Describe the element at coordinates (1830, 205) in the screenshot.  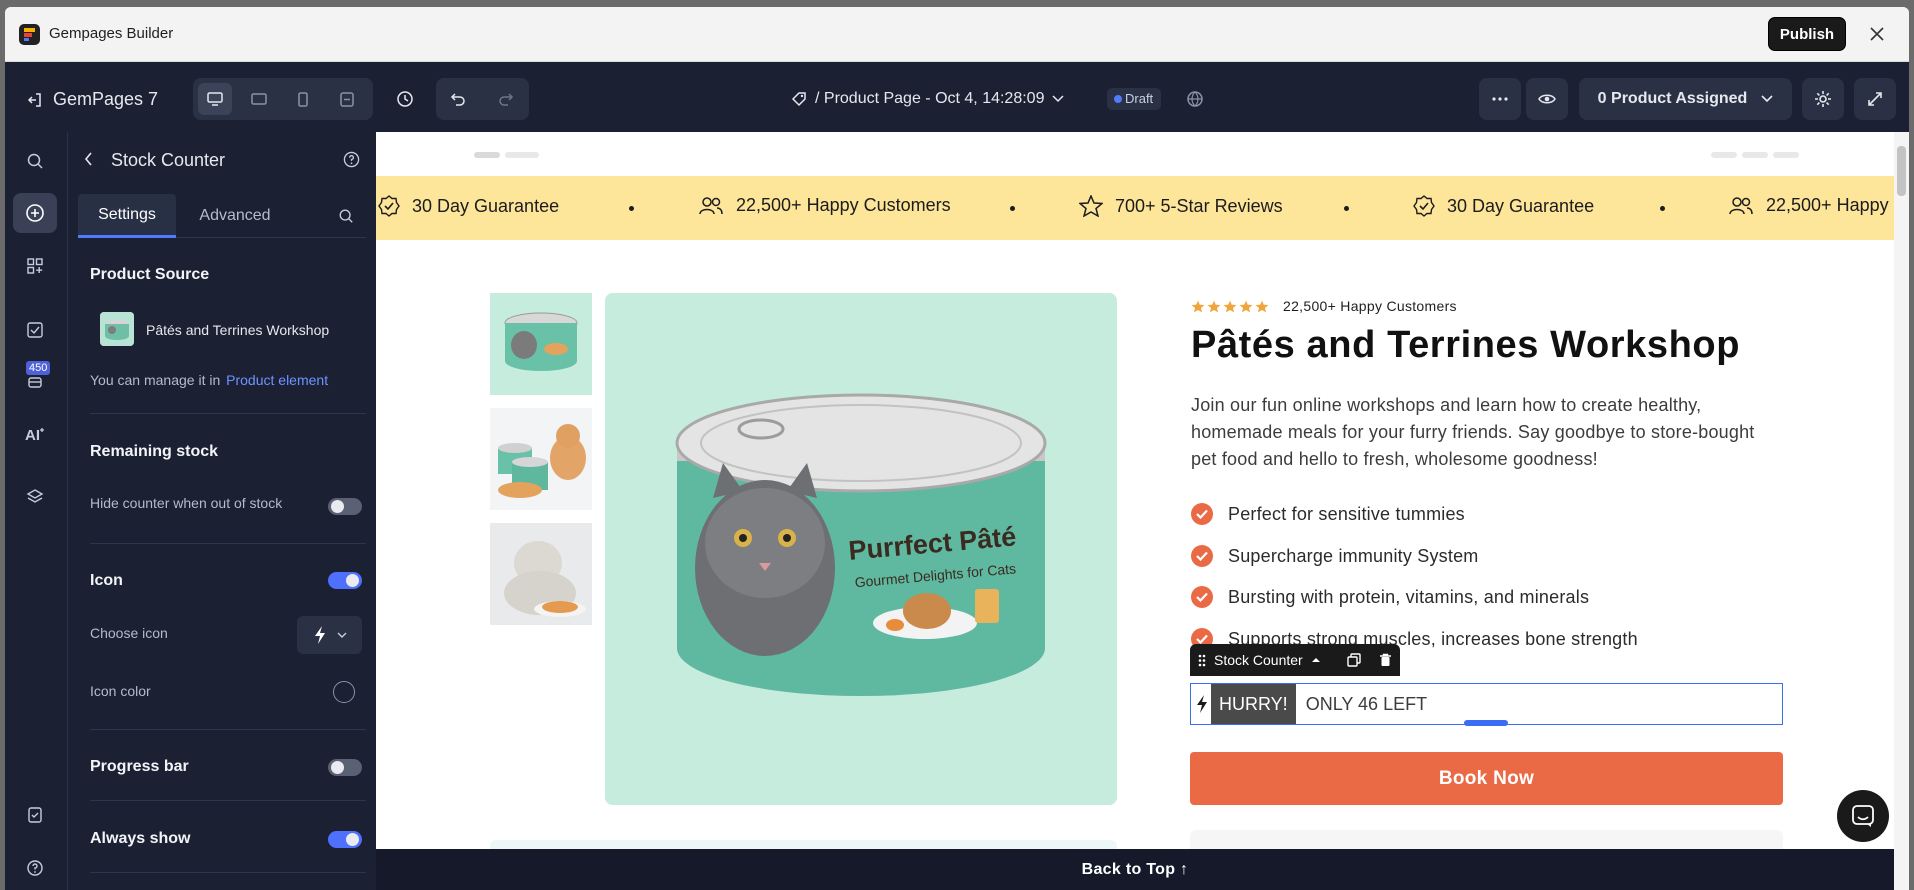
I see `marquee-text: 22,500+ Happy C` at that location.